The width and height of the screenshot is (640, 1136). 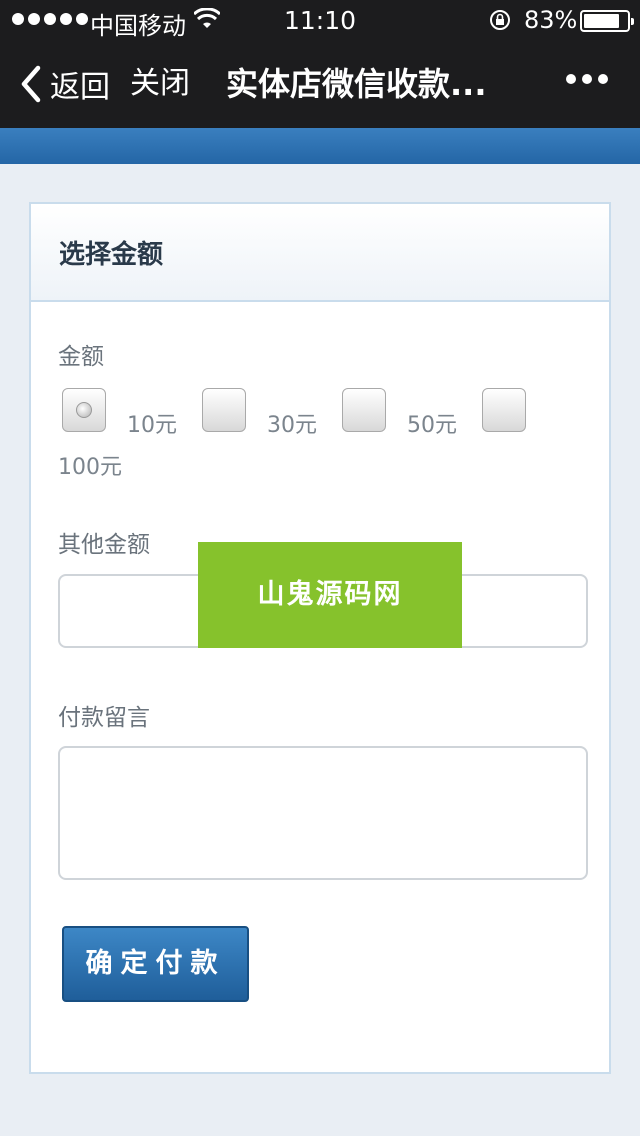 What do you see at coordinates (90, 467) in the screenshot?
I see `amount-option-label: 100元` at bounding box center [90, 467].